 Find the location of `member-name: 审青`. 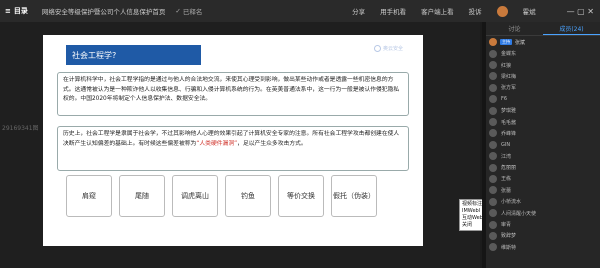

member-name: 审青 is located at coordinates (506, 225).